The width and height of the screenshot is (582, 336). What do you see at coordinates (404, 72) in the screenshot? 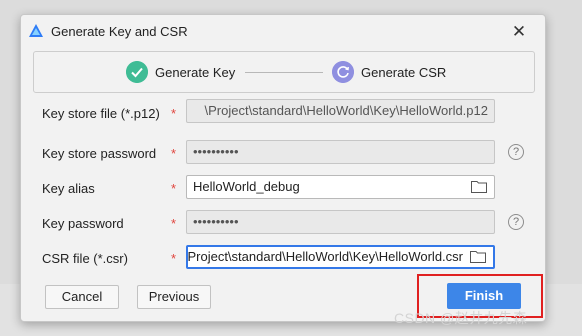
I see `step-generate-csr-label: Generate CSR` at bounding box center [404, 72].